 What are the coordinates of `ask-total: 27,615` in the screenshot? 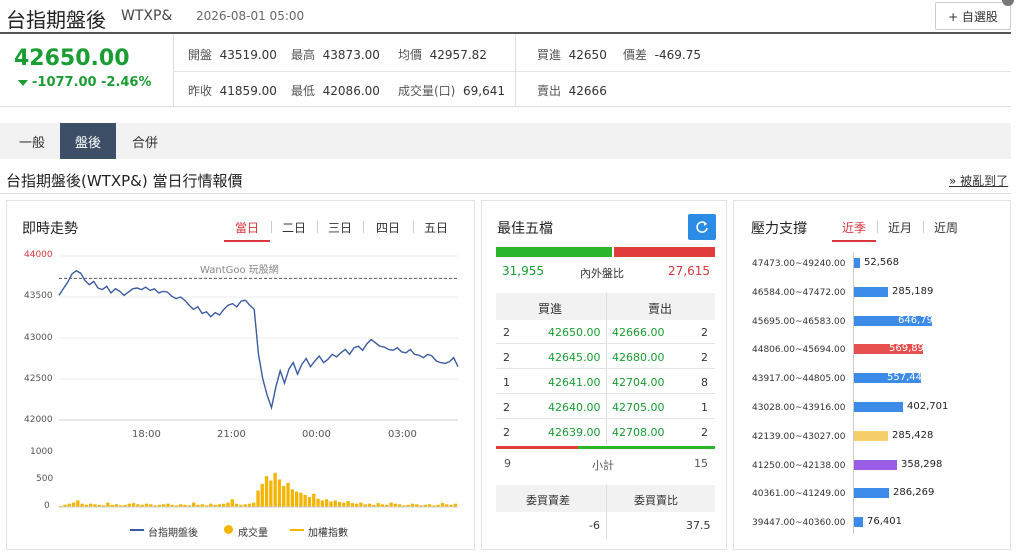 It's located at (689, 271).